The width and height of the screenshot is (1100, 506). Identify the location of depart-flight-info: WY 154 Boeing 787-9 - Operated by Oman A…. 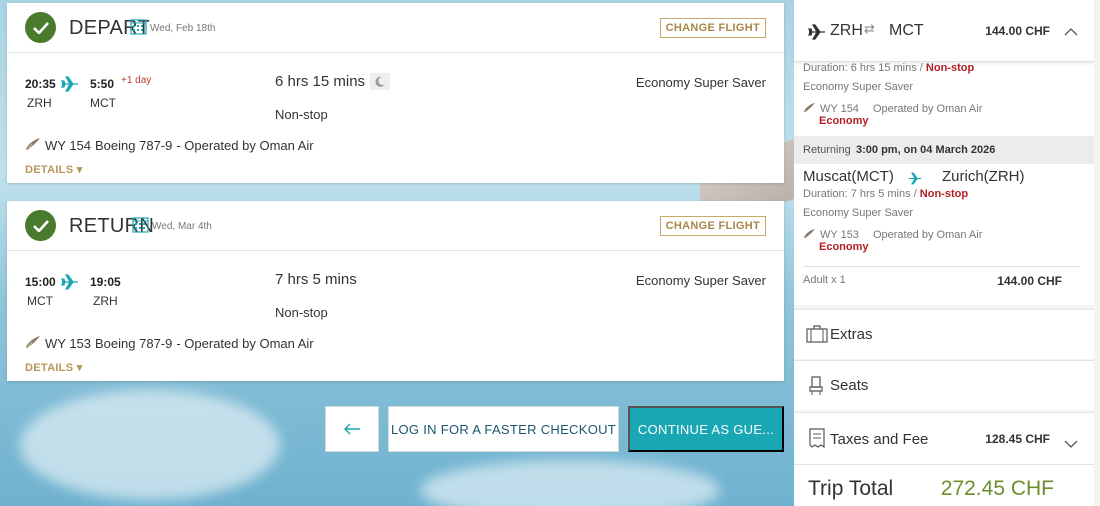
(169, 145).